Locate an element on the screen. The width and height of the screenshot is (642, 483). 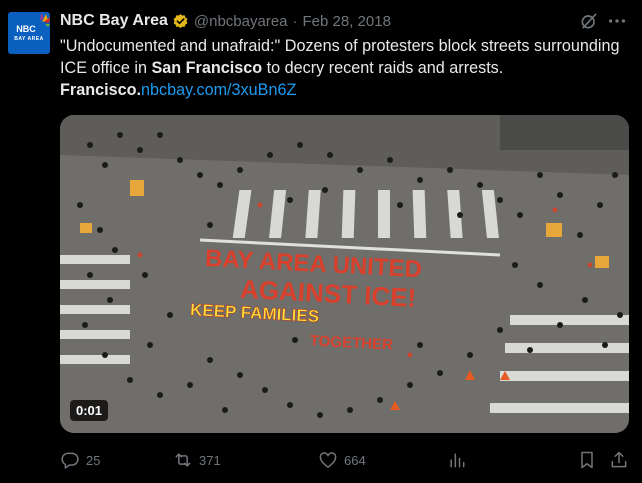
views-icon is located at coordinates (457, 460).